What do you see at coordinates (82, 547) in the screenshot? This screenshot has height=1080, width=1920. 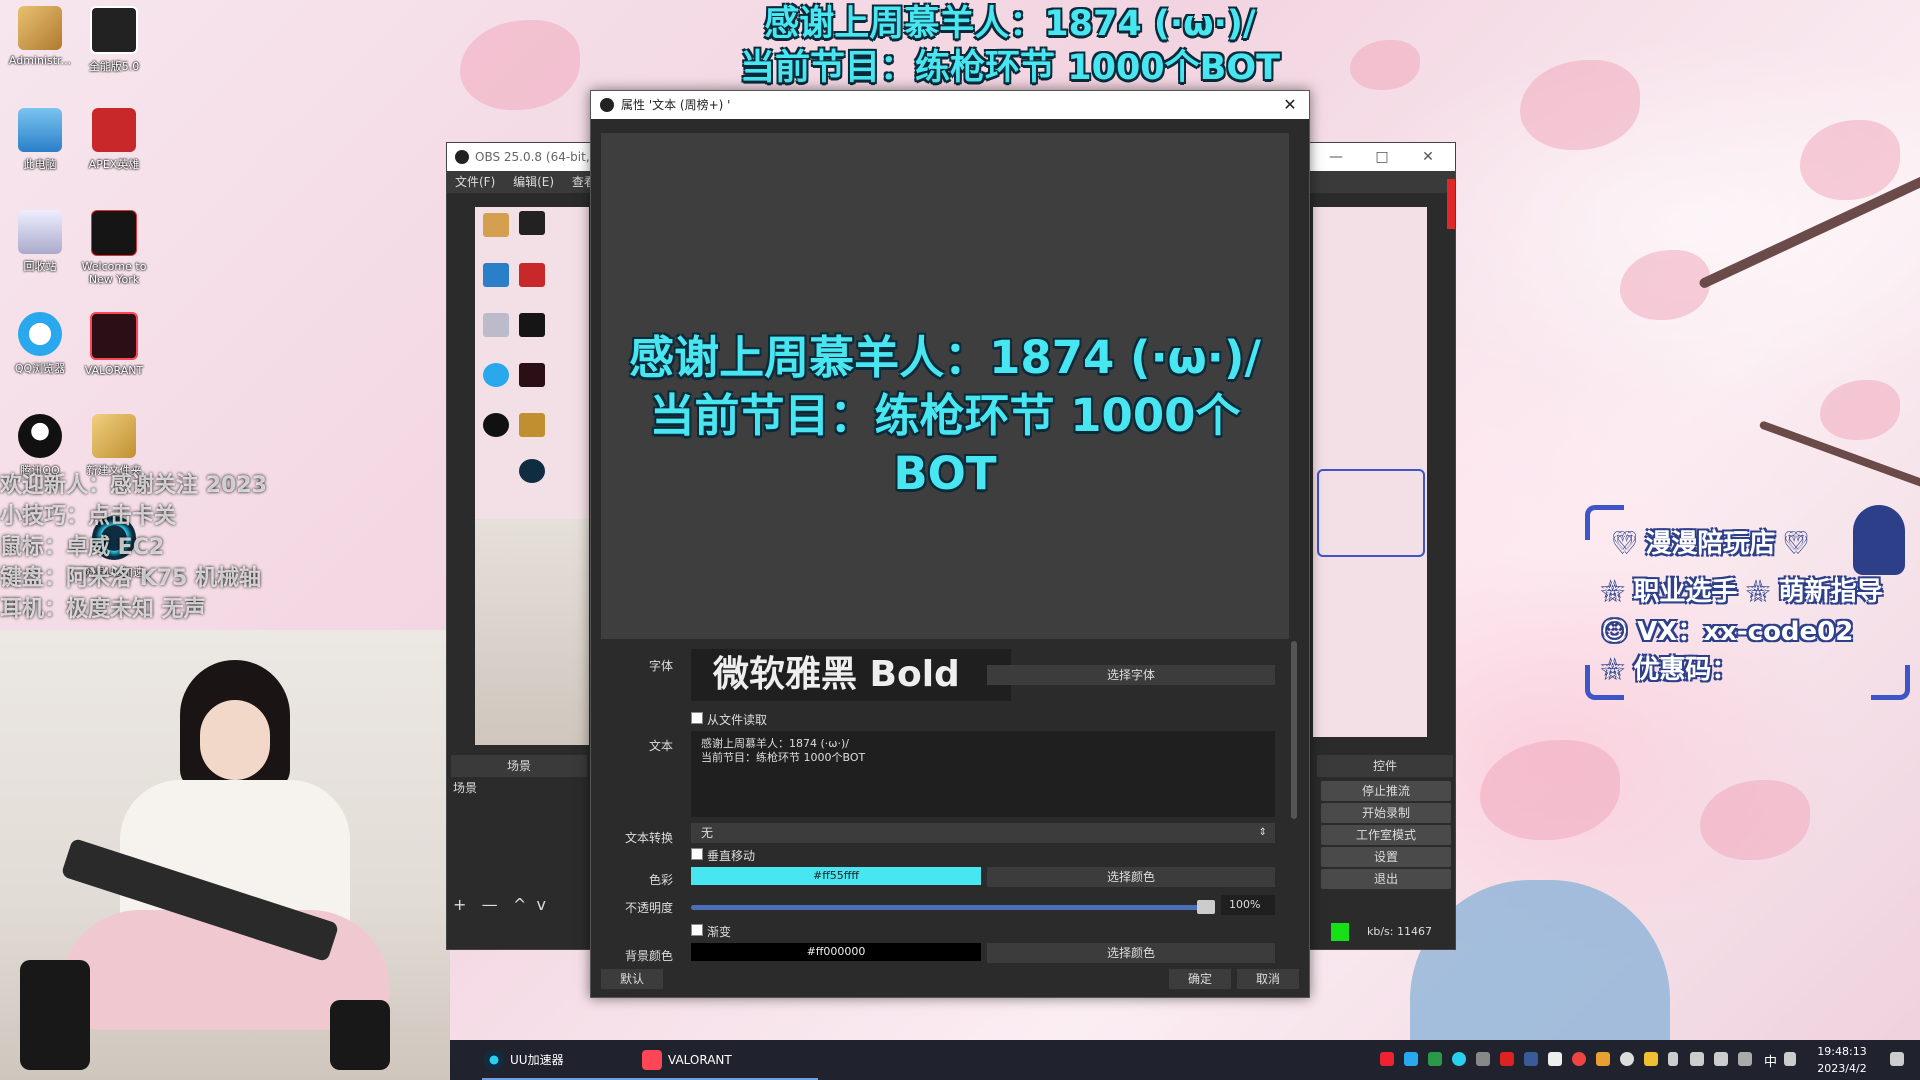 I see `scroll-line: 鼠标：卓威 EC2` at bounding box center [82, 547].